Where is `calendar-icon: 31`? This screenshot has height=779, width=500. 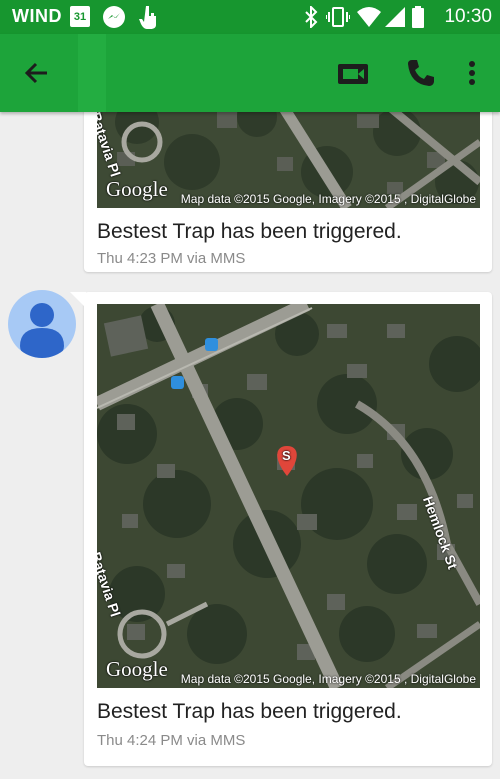 calendar-icon: 31 is located at coordinates (80, 16).